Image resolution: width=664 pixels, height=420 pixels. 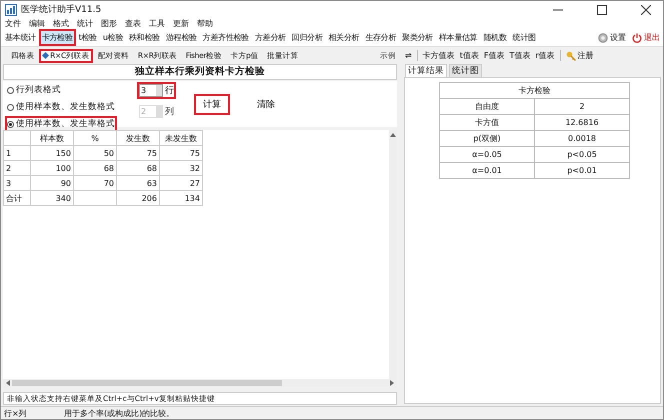 What do you see at coordinates (95, 183) in the screenshot?
I see `table-cell: 70` at bounding box center [95, 183].